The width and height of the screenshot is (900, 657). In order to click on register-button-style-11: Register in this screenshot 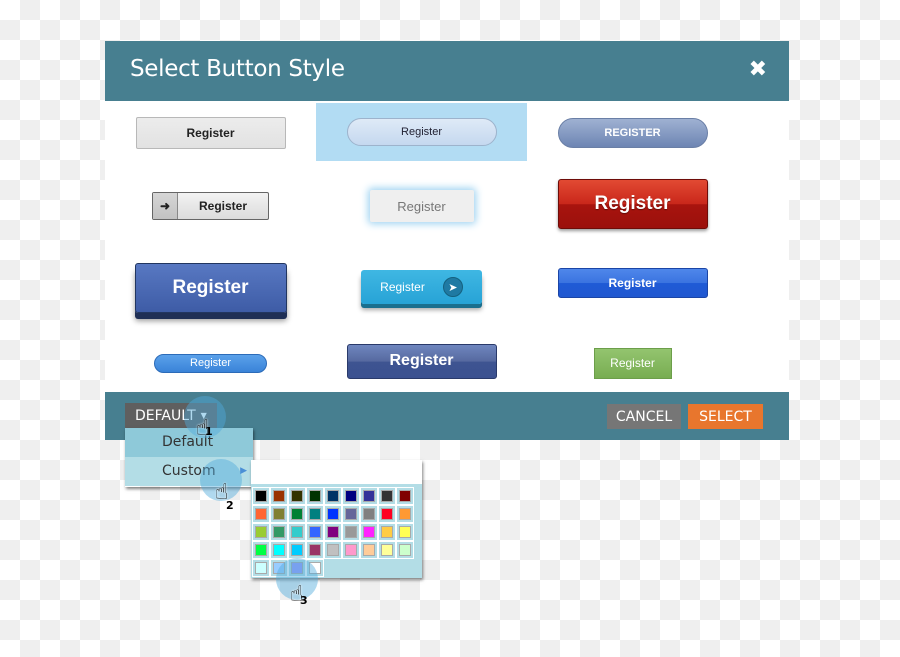, I will do `click(421, 361)`.